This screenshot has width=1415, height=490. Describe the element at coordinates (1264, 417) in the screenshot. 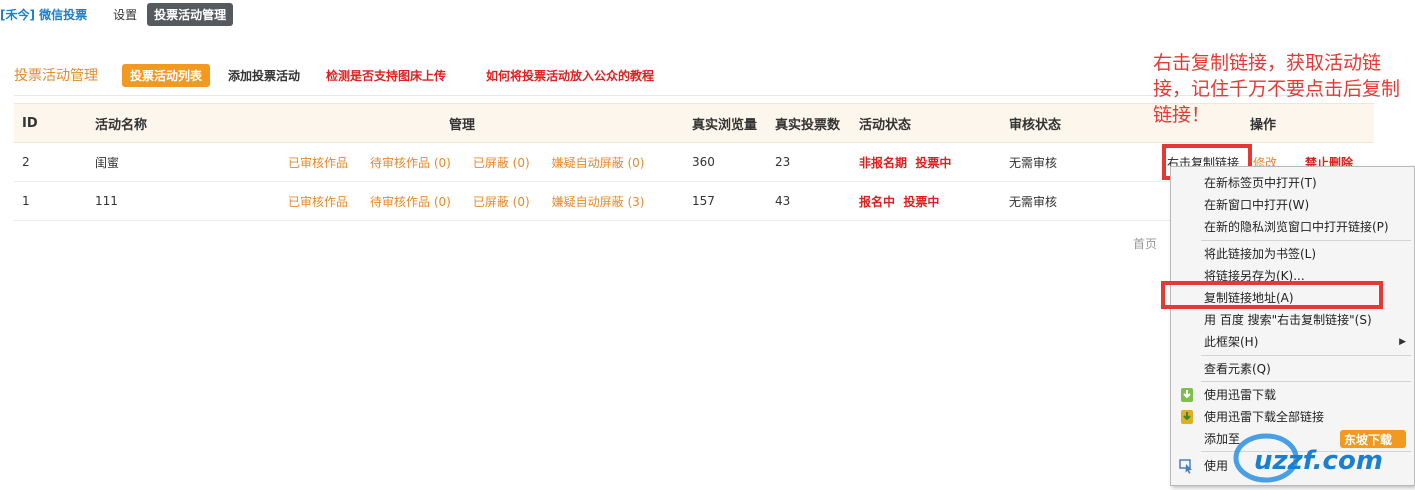

I see `menu-thunder-all-label: 使用迅雷下载全部链接` at that location.